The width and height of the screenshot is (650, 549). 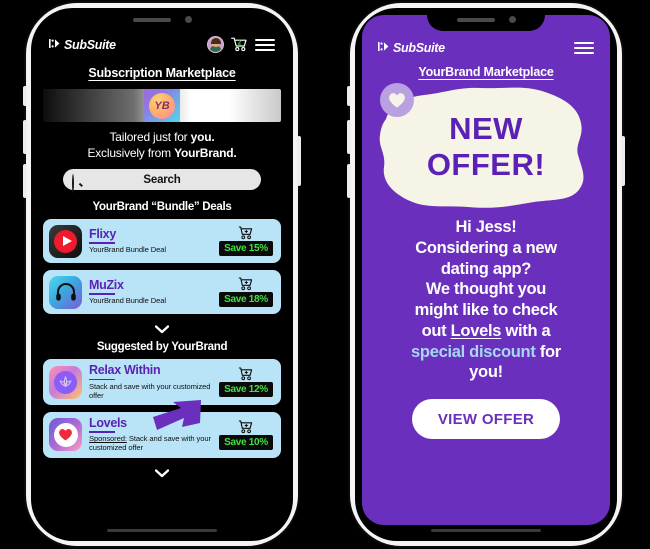 I want to click on svg-text: 2, so click(x=240, y=43).